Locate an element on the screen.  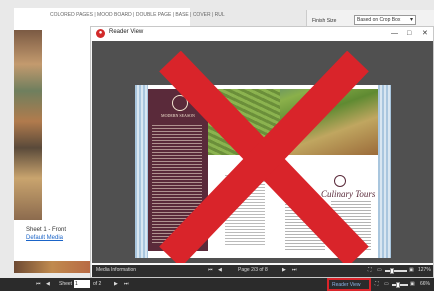
article-left-column is located at coordinates (245, 210).